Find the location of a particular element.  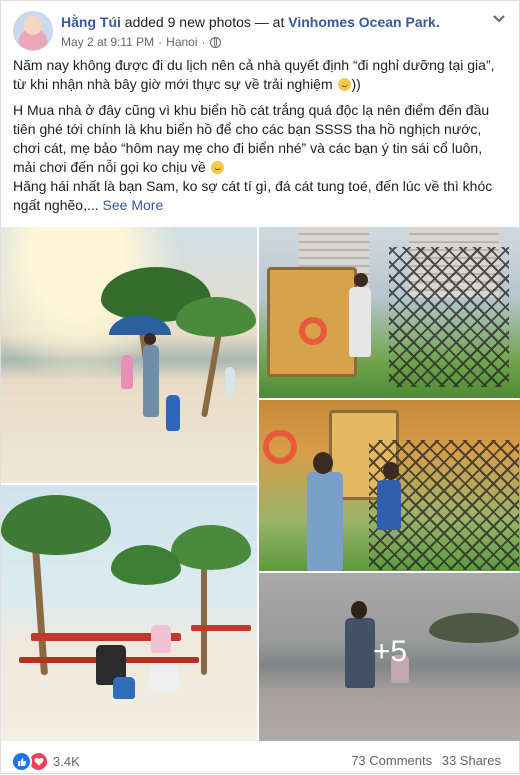

climbing-net is located at coordinates (449, 317).